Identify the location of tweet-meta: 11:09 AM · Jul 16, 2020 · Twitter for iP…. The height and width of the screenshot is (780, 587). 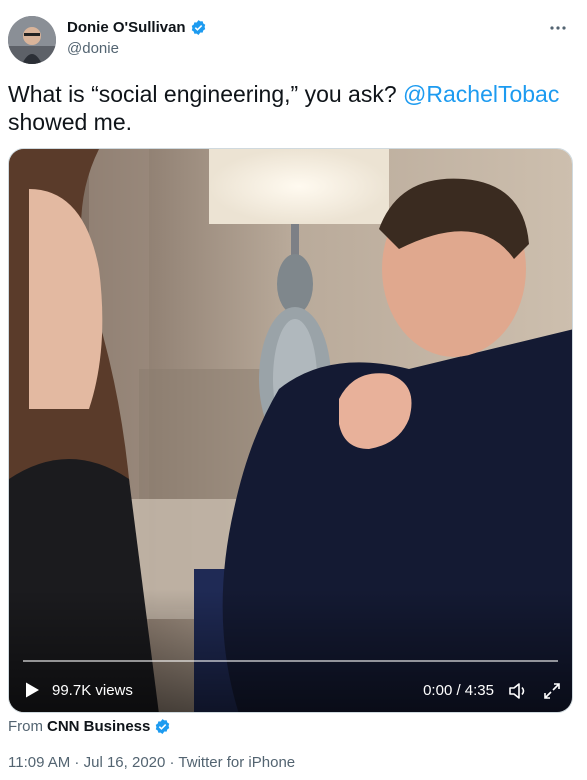
(151, 762).